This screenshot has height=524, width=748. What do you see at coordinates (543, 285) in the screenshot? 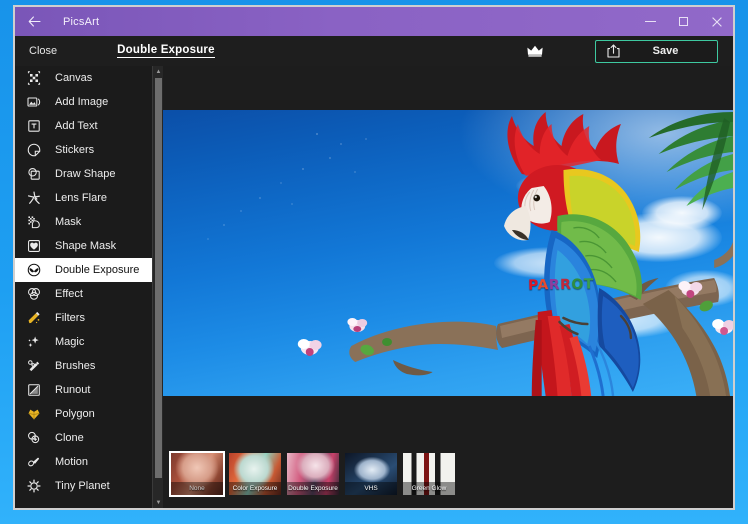
I see `parrot-letter: A` at bounding box center [543, 285].